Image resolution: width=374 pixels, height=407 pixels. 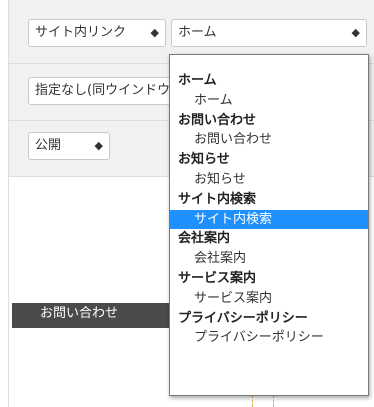 What do you see at coordinates (269, 140) in the screenshot?
I see `option-contact: お問い合わせ` at bounding box center [269, 140].